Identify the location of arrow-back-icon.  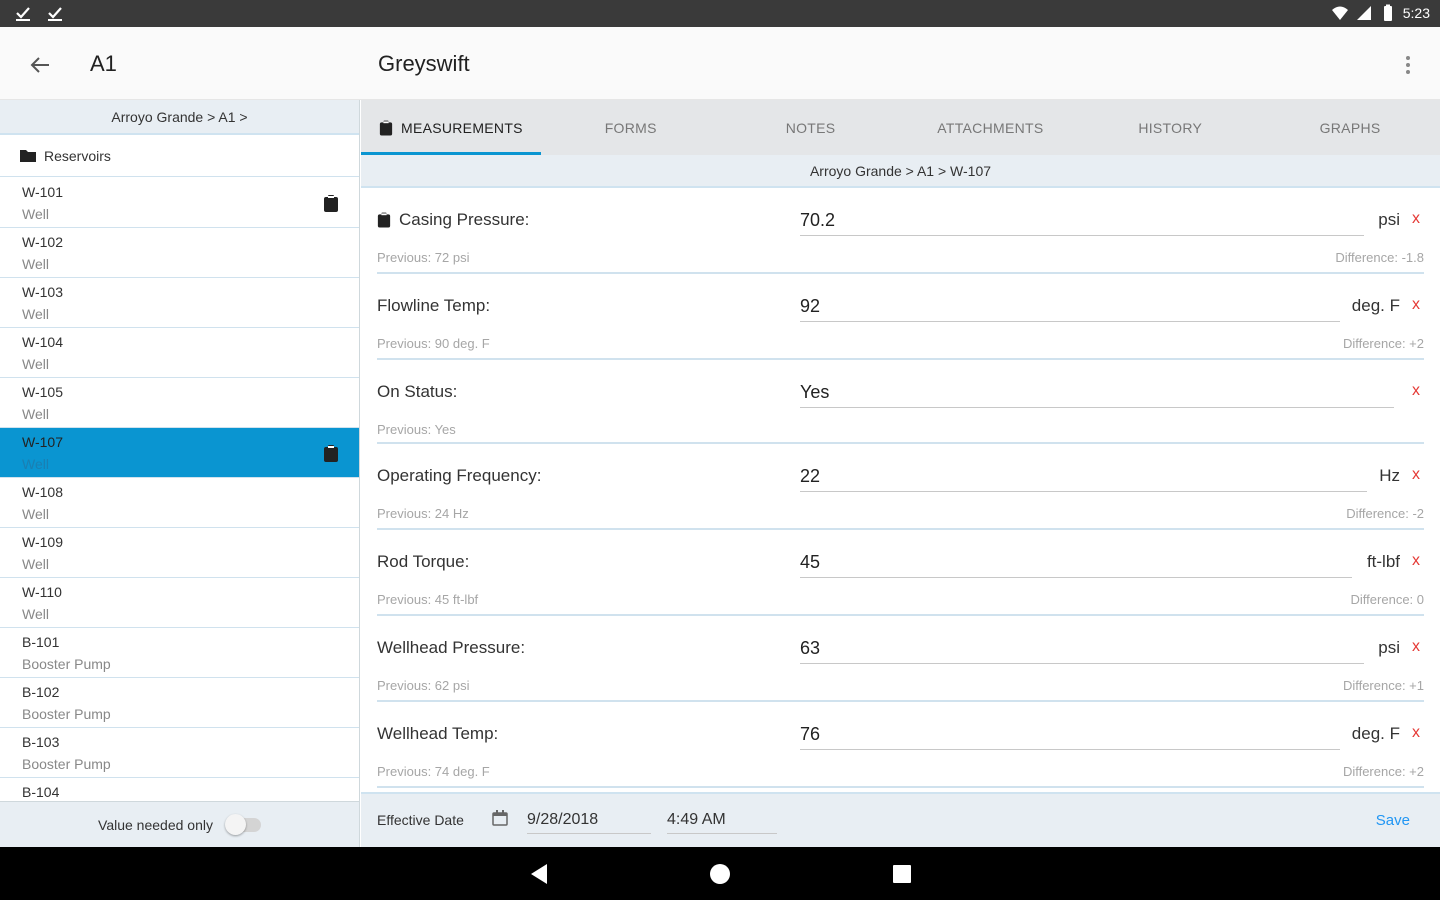
(39, 65).